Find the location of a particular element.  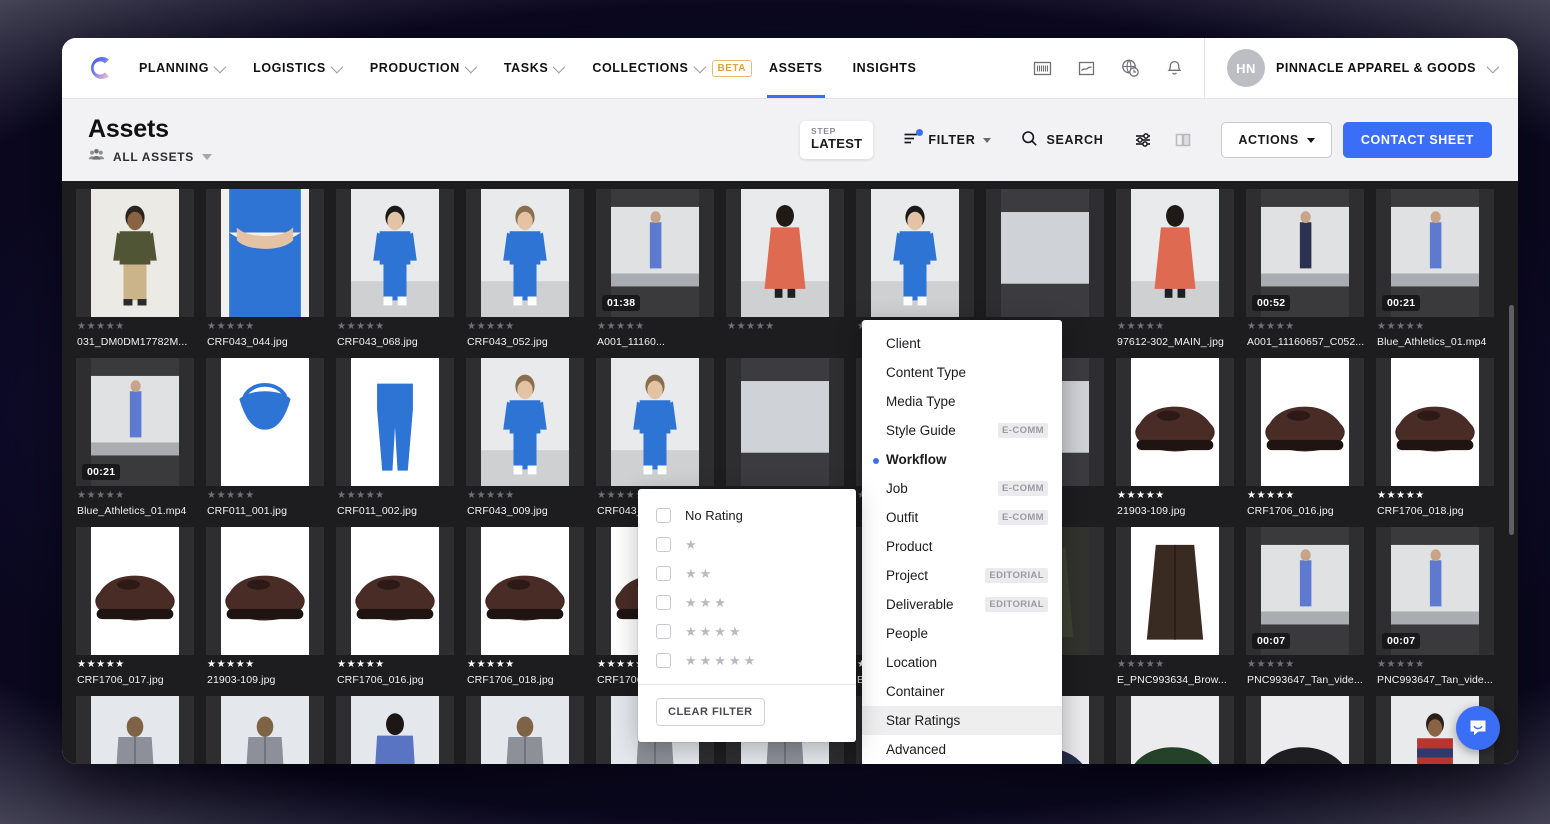

filter-menu-item-media-type: Media Type is located at coordinates (962, 401).